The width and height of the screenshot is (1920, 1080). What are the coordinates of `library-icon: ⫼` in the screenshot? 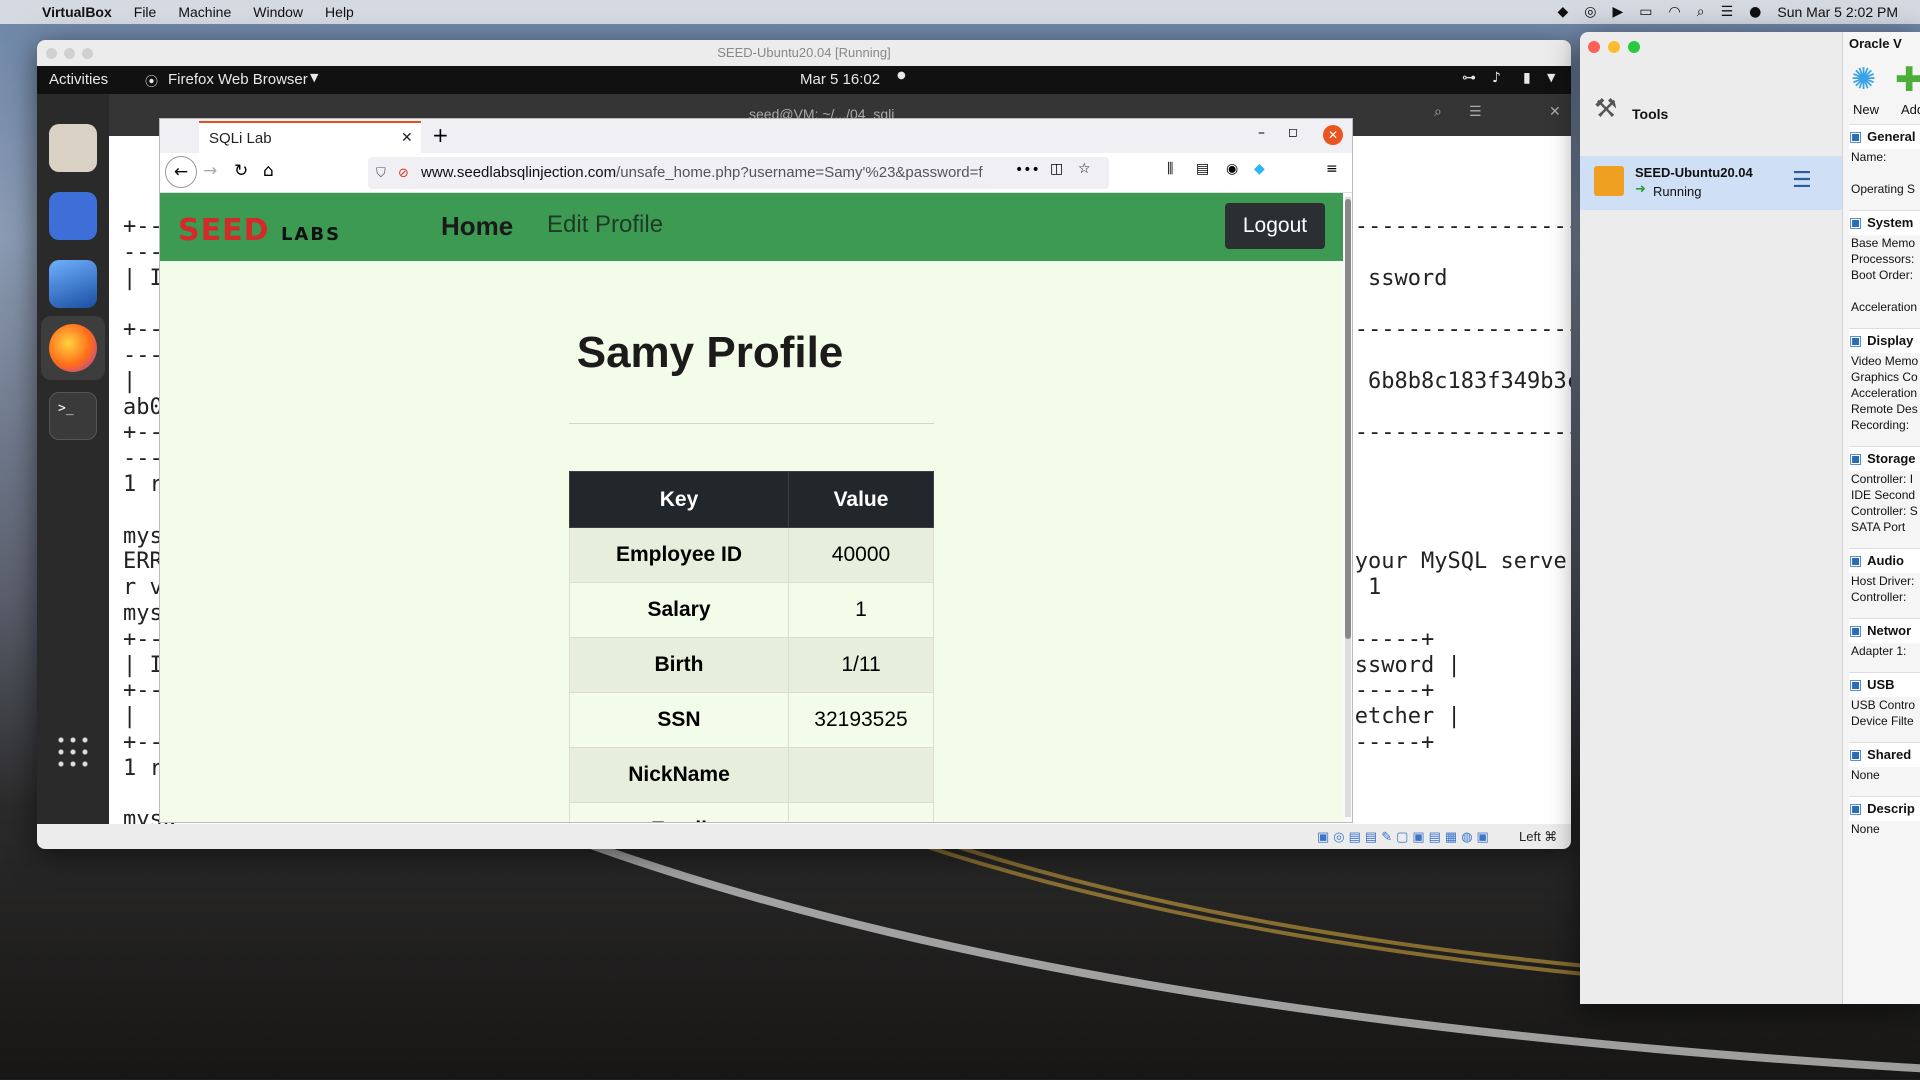 It's located at (1170, 169).